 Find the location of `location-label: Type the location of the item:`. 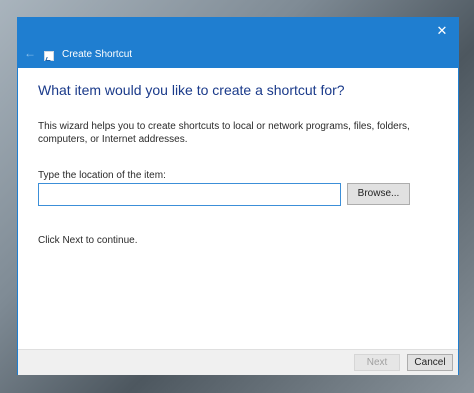

location-label: Type the location of the item: is located at coordinates (102, 175).